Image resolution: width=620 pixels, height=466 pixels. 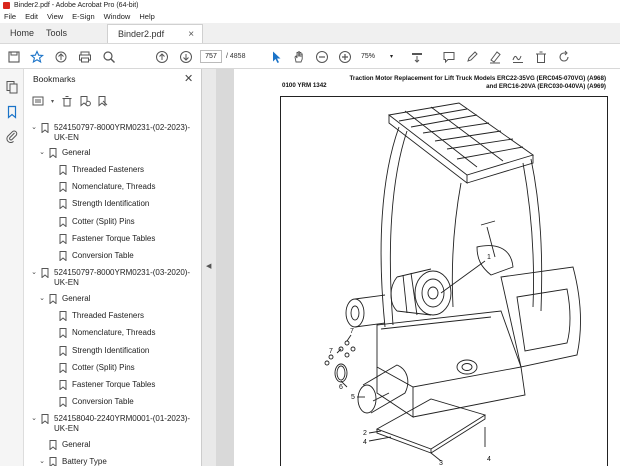 I want to click on panel-splitter: ◀, so click(x=209, y=267).